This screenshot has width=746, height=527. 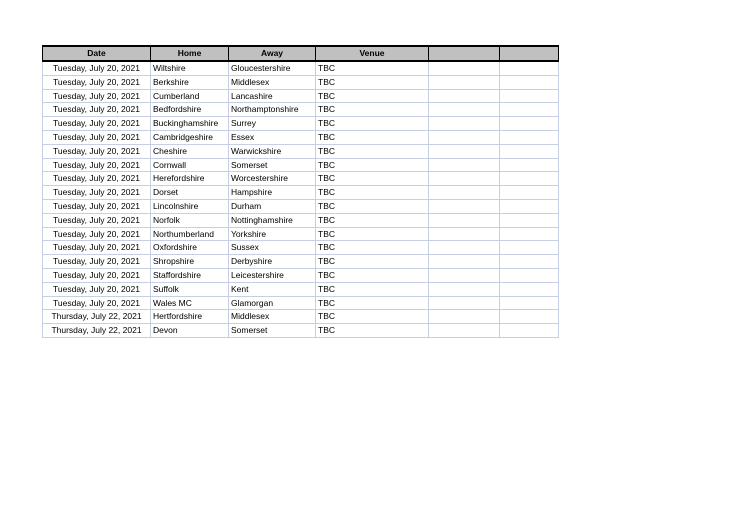 I want to click on cell-home: Staffordshire, so click(x=189, y=275).